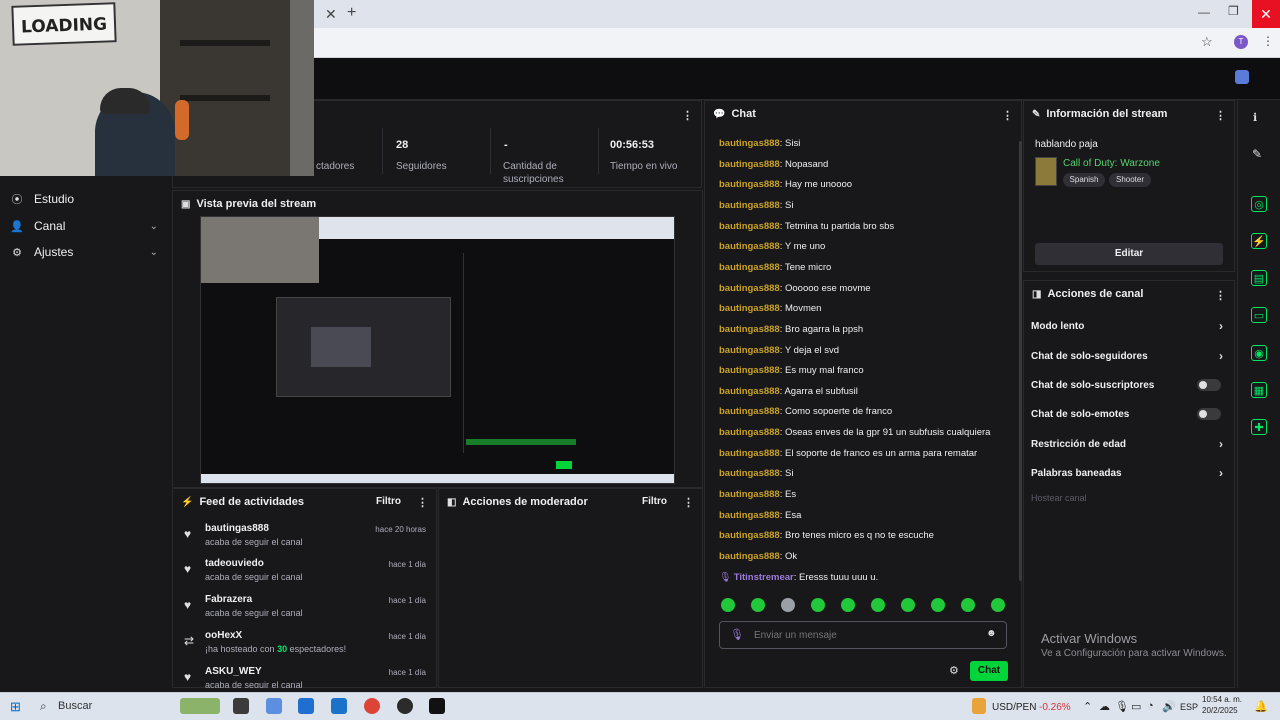 This screenshot has height=720, width=1280. What do you see at coordinates (405, 706) in the screenshot?
I see `obs-icon` at bounding box center [405, 706].